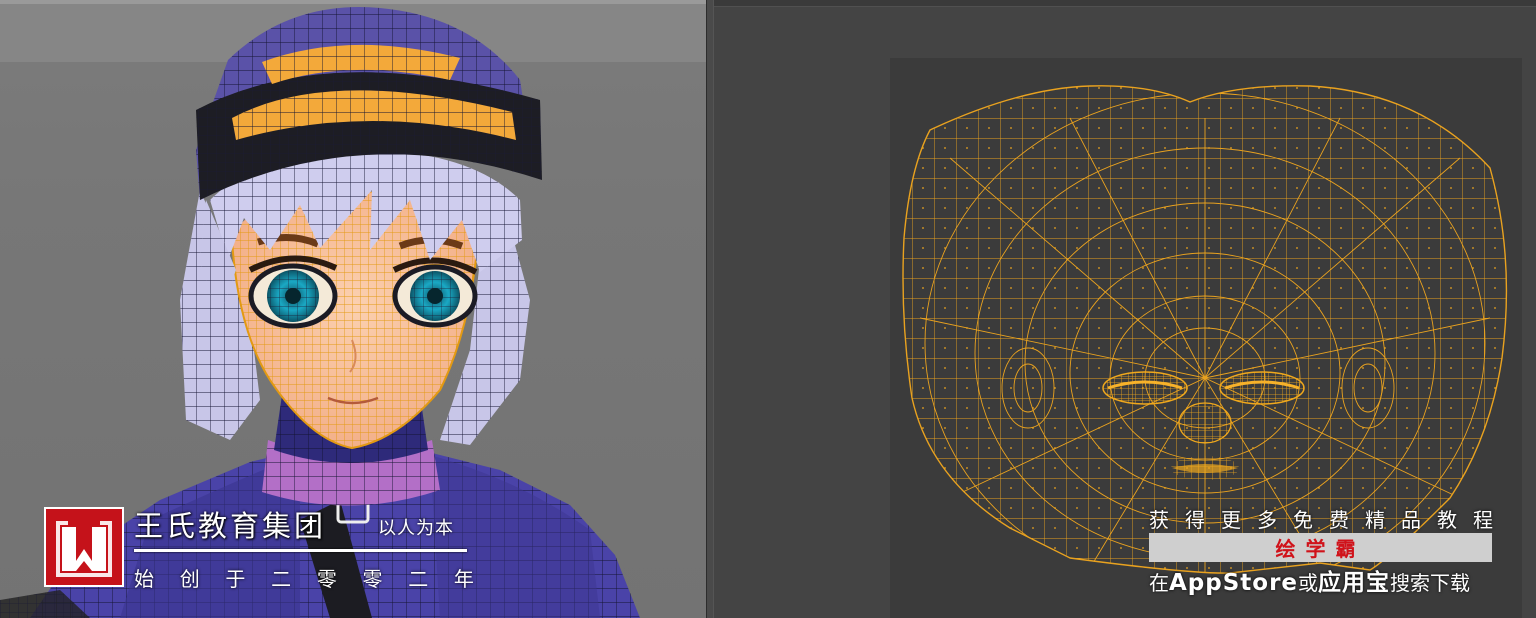 Image resolution: width=1536 pixels, height=618 pixels. I want to click on promo-download-prefix: 在, so click(1159, 583).